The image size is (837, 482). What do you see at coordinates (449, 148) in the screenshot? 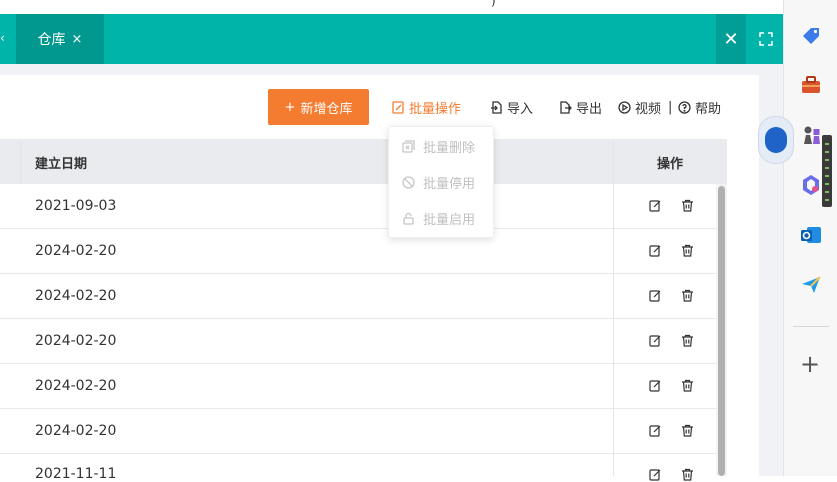
I see `batch-delete-label: 批量删除` at bounding box center [449, 148].